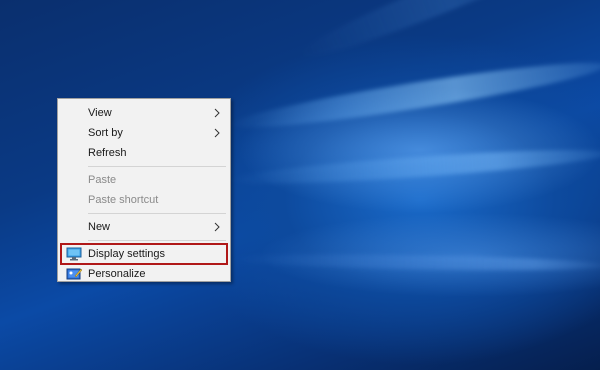 This screenshot has height=370, width=600. I want to click on menu-item-paste: Paste, so click(144, 180).